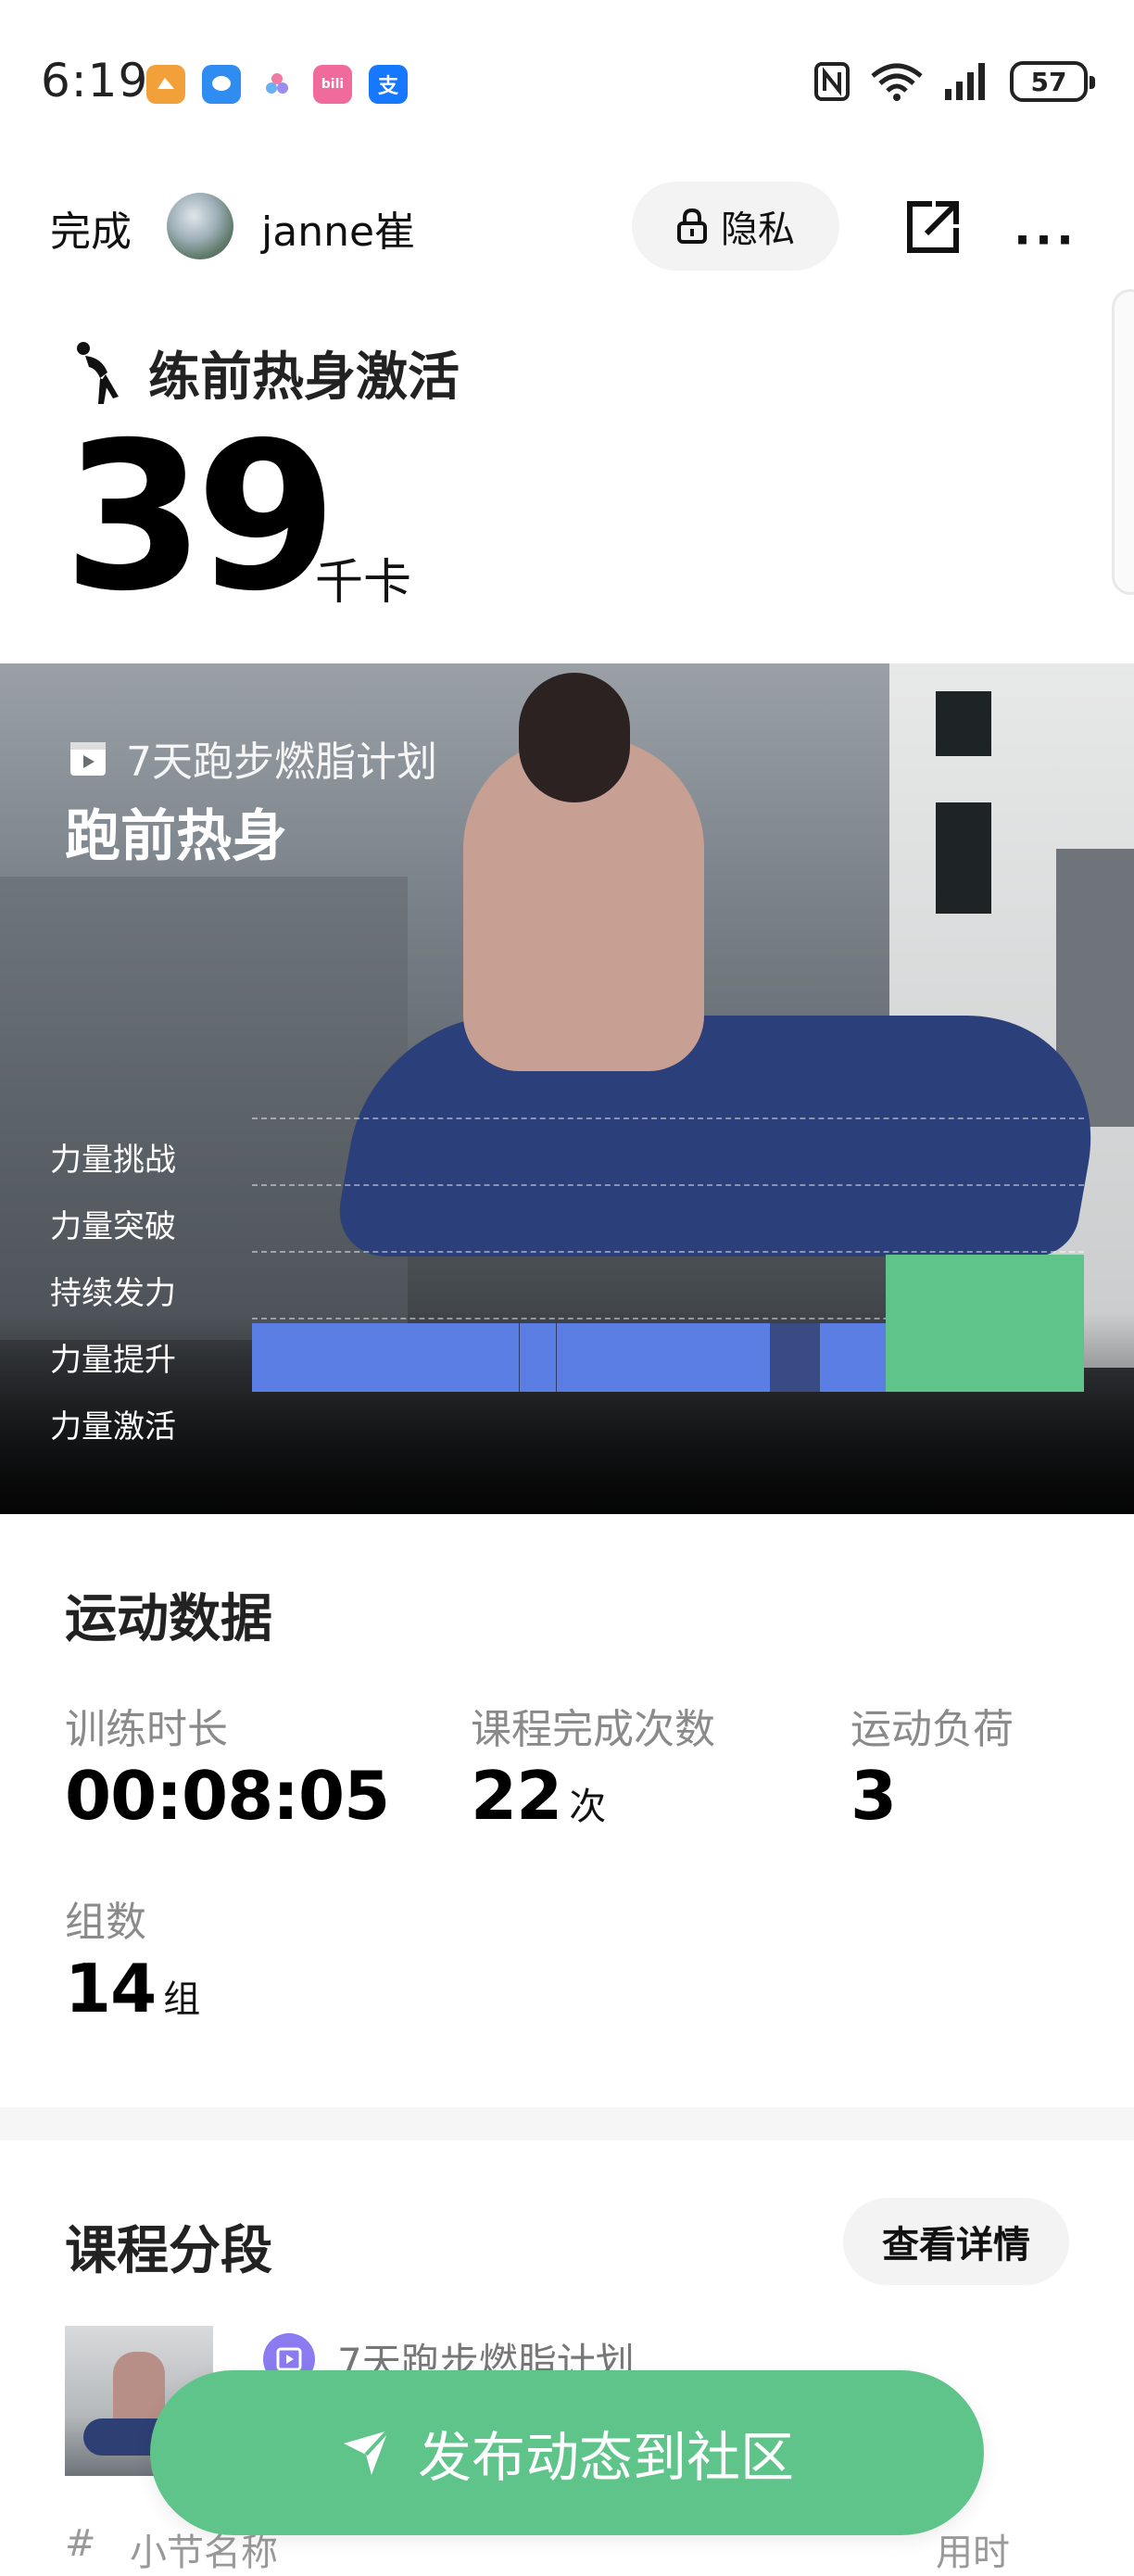 This screenshot has height=2576, width=1134. What do you see at coordinates (113, 1360) in the screenshot?
I see `chart-level-label: 力量提升` at bounding box center [113, 1360].